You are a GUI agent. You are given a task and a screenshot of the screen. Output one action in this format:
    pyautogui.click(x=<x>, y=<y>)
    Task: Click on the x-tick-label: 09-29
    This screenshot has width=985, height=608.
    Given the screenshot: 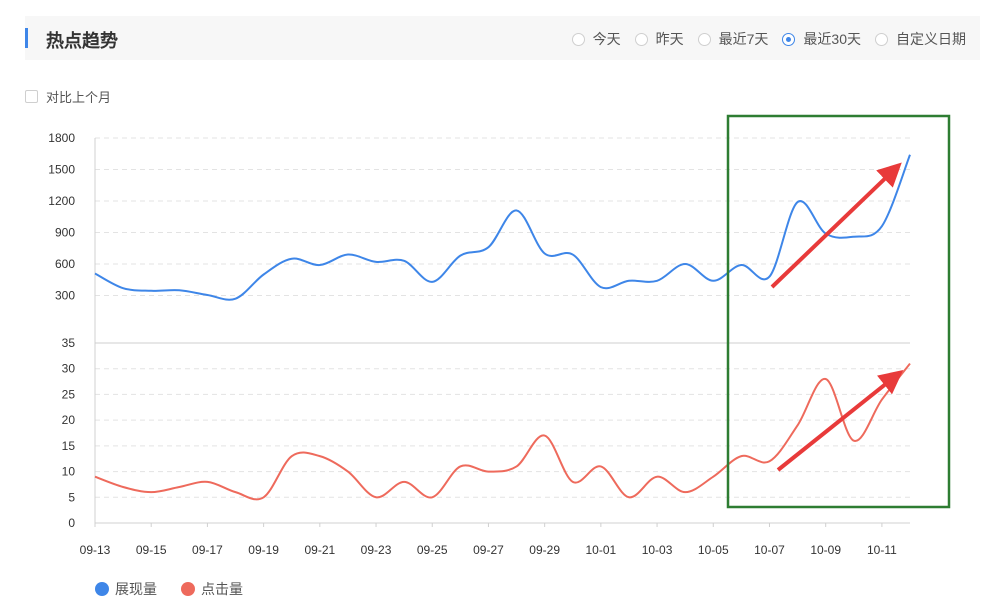 What is the action you would take?
    pyautogui.click(x=544, y=550)
    